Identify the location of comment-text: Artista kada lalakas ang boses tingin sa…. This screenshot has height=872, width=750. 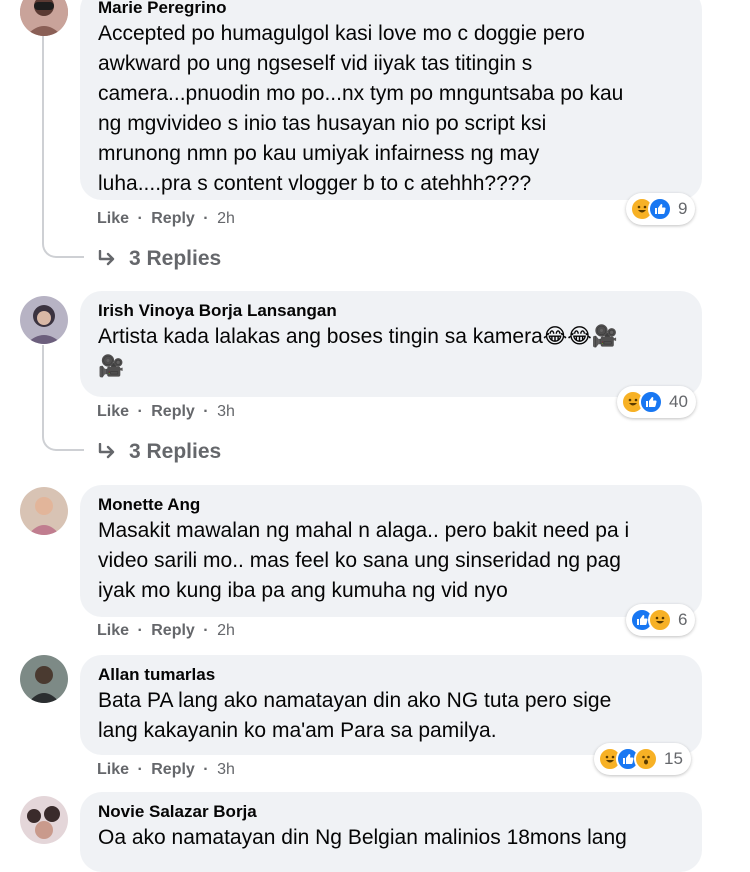
(358, 351).